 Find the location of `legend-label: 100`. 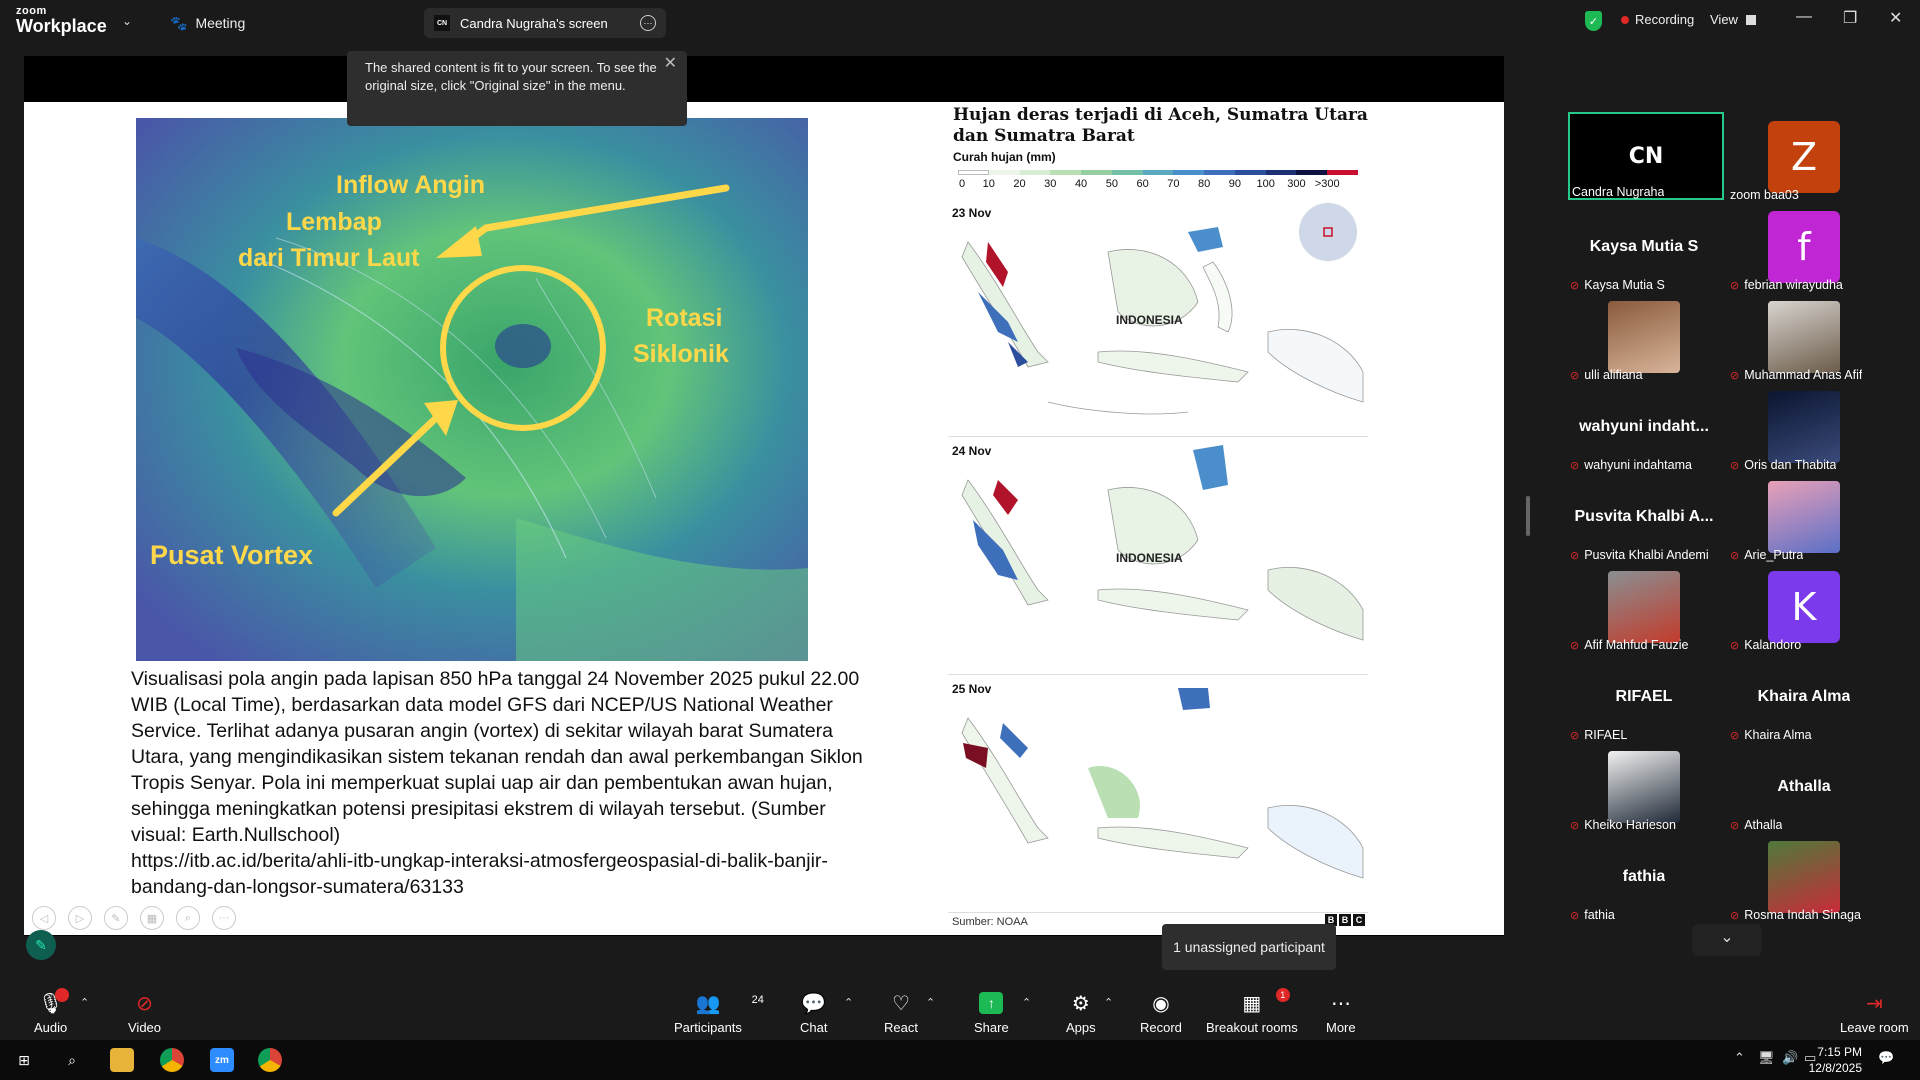

legend-label: 100 is located at coordinates (1265, 184).